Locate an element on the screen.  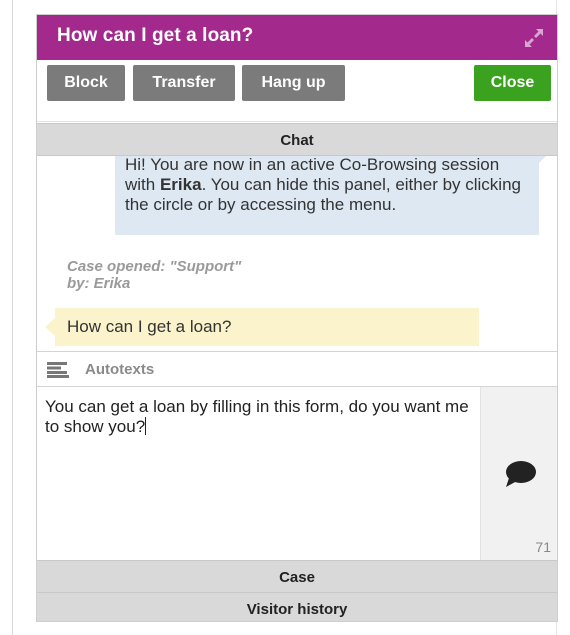
expand-arrows-icon is located at coordinates (534, 38).